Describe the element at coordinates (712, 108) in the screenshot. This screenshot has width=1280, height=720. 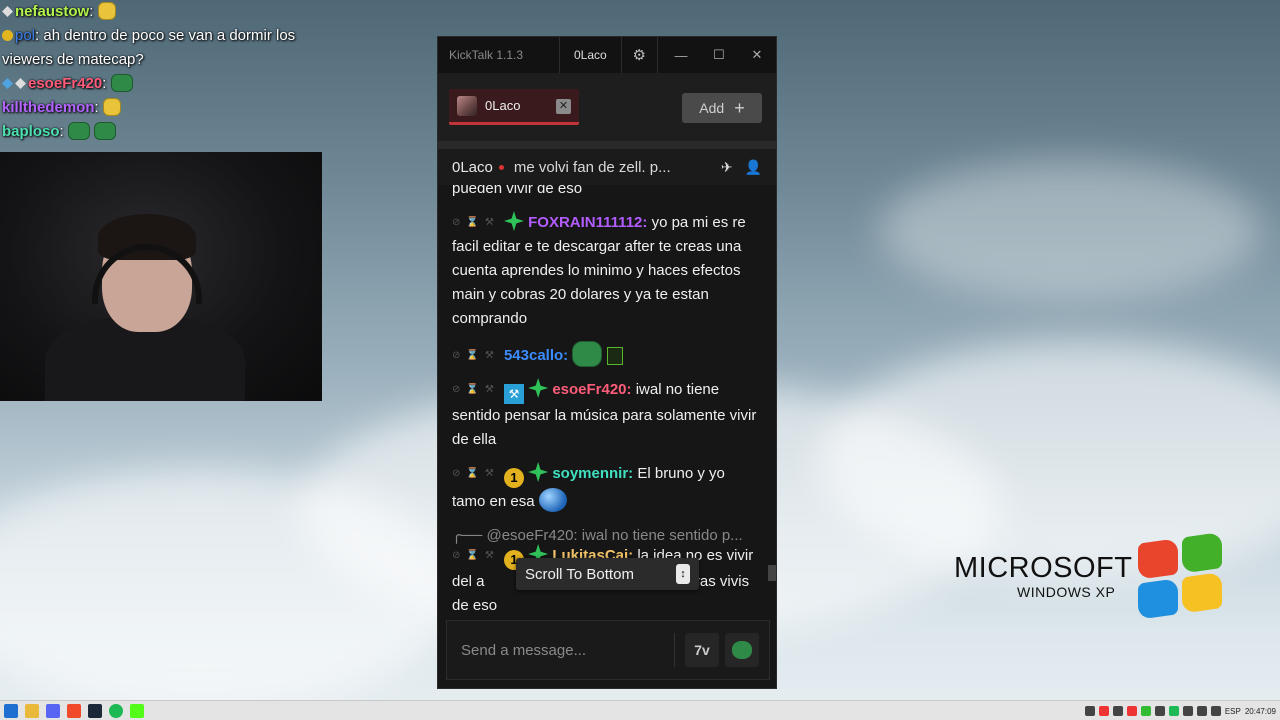
I see `add-button-label: Add` at that location.